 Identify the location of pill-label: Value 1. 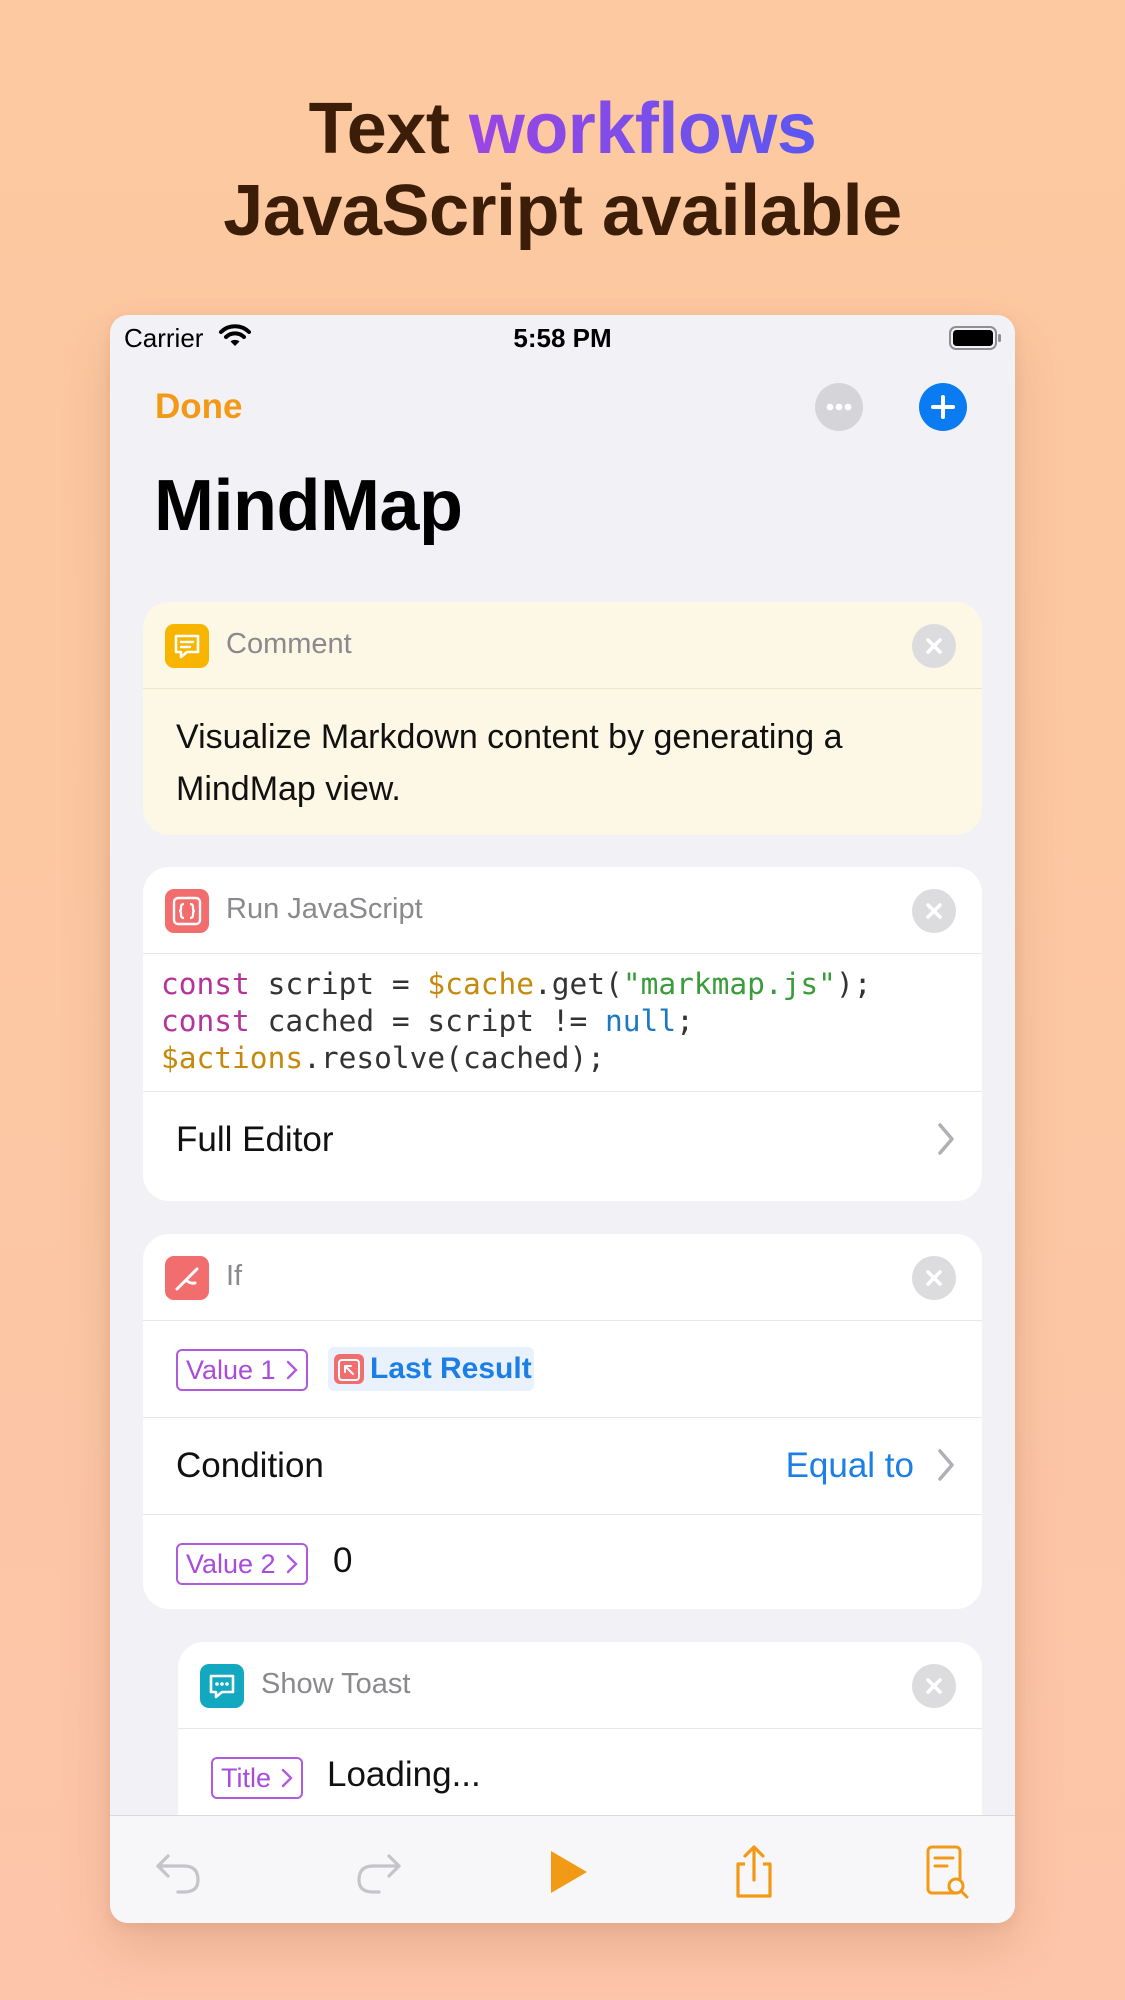
(231, 1370).